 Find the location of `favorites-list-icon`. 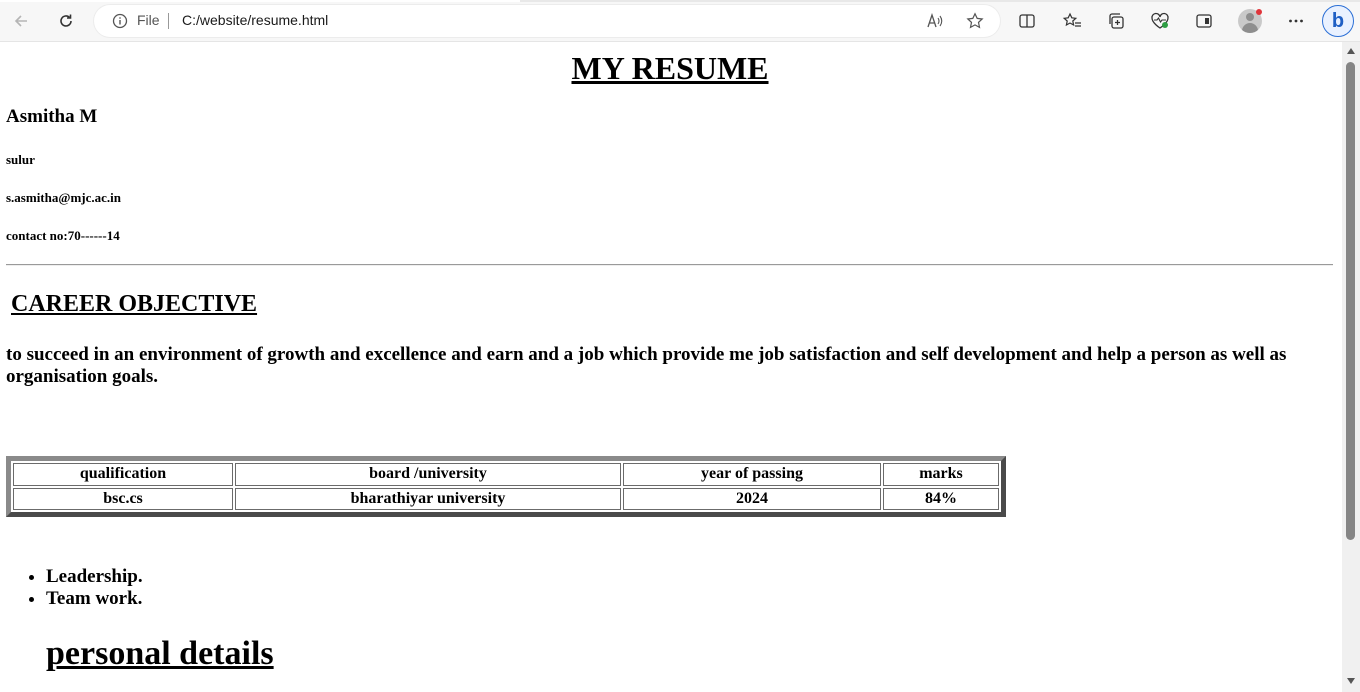

favorites-list-icon is located at coordinates (1071, 19).